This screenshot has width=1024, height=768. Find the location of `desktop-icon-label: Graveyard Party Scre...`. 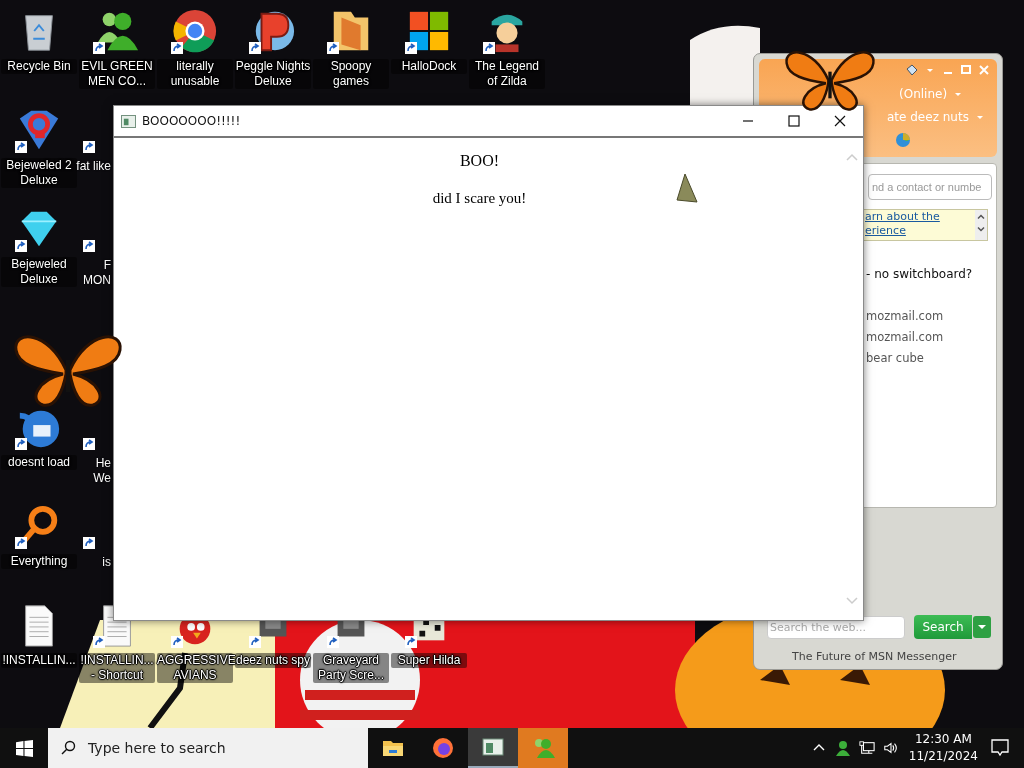

desktop-icon-label: Graveyard Party Scre... is located at coordinates (351, 668).